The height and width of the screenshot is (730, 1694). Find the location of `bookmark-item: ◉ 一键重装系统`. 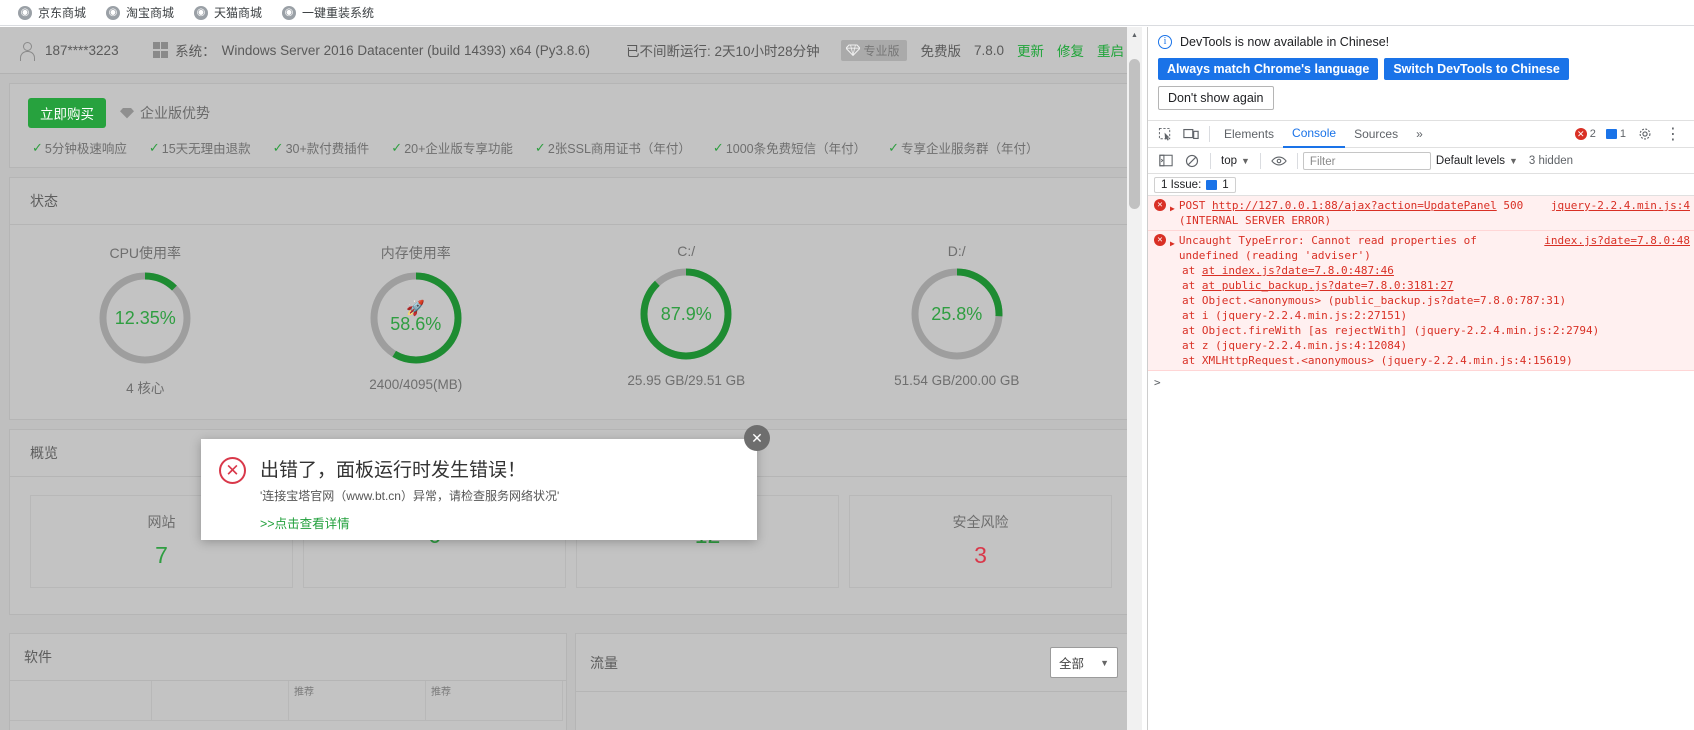

bookmark-item: ◉ 一键重装系统 is located at coordinates (328, 12).